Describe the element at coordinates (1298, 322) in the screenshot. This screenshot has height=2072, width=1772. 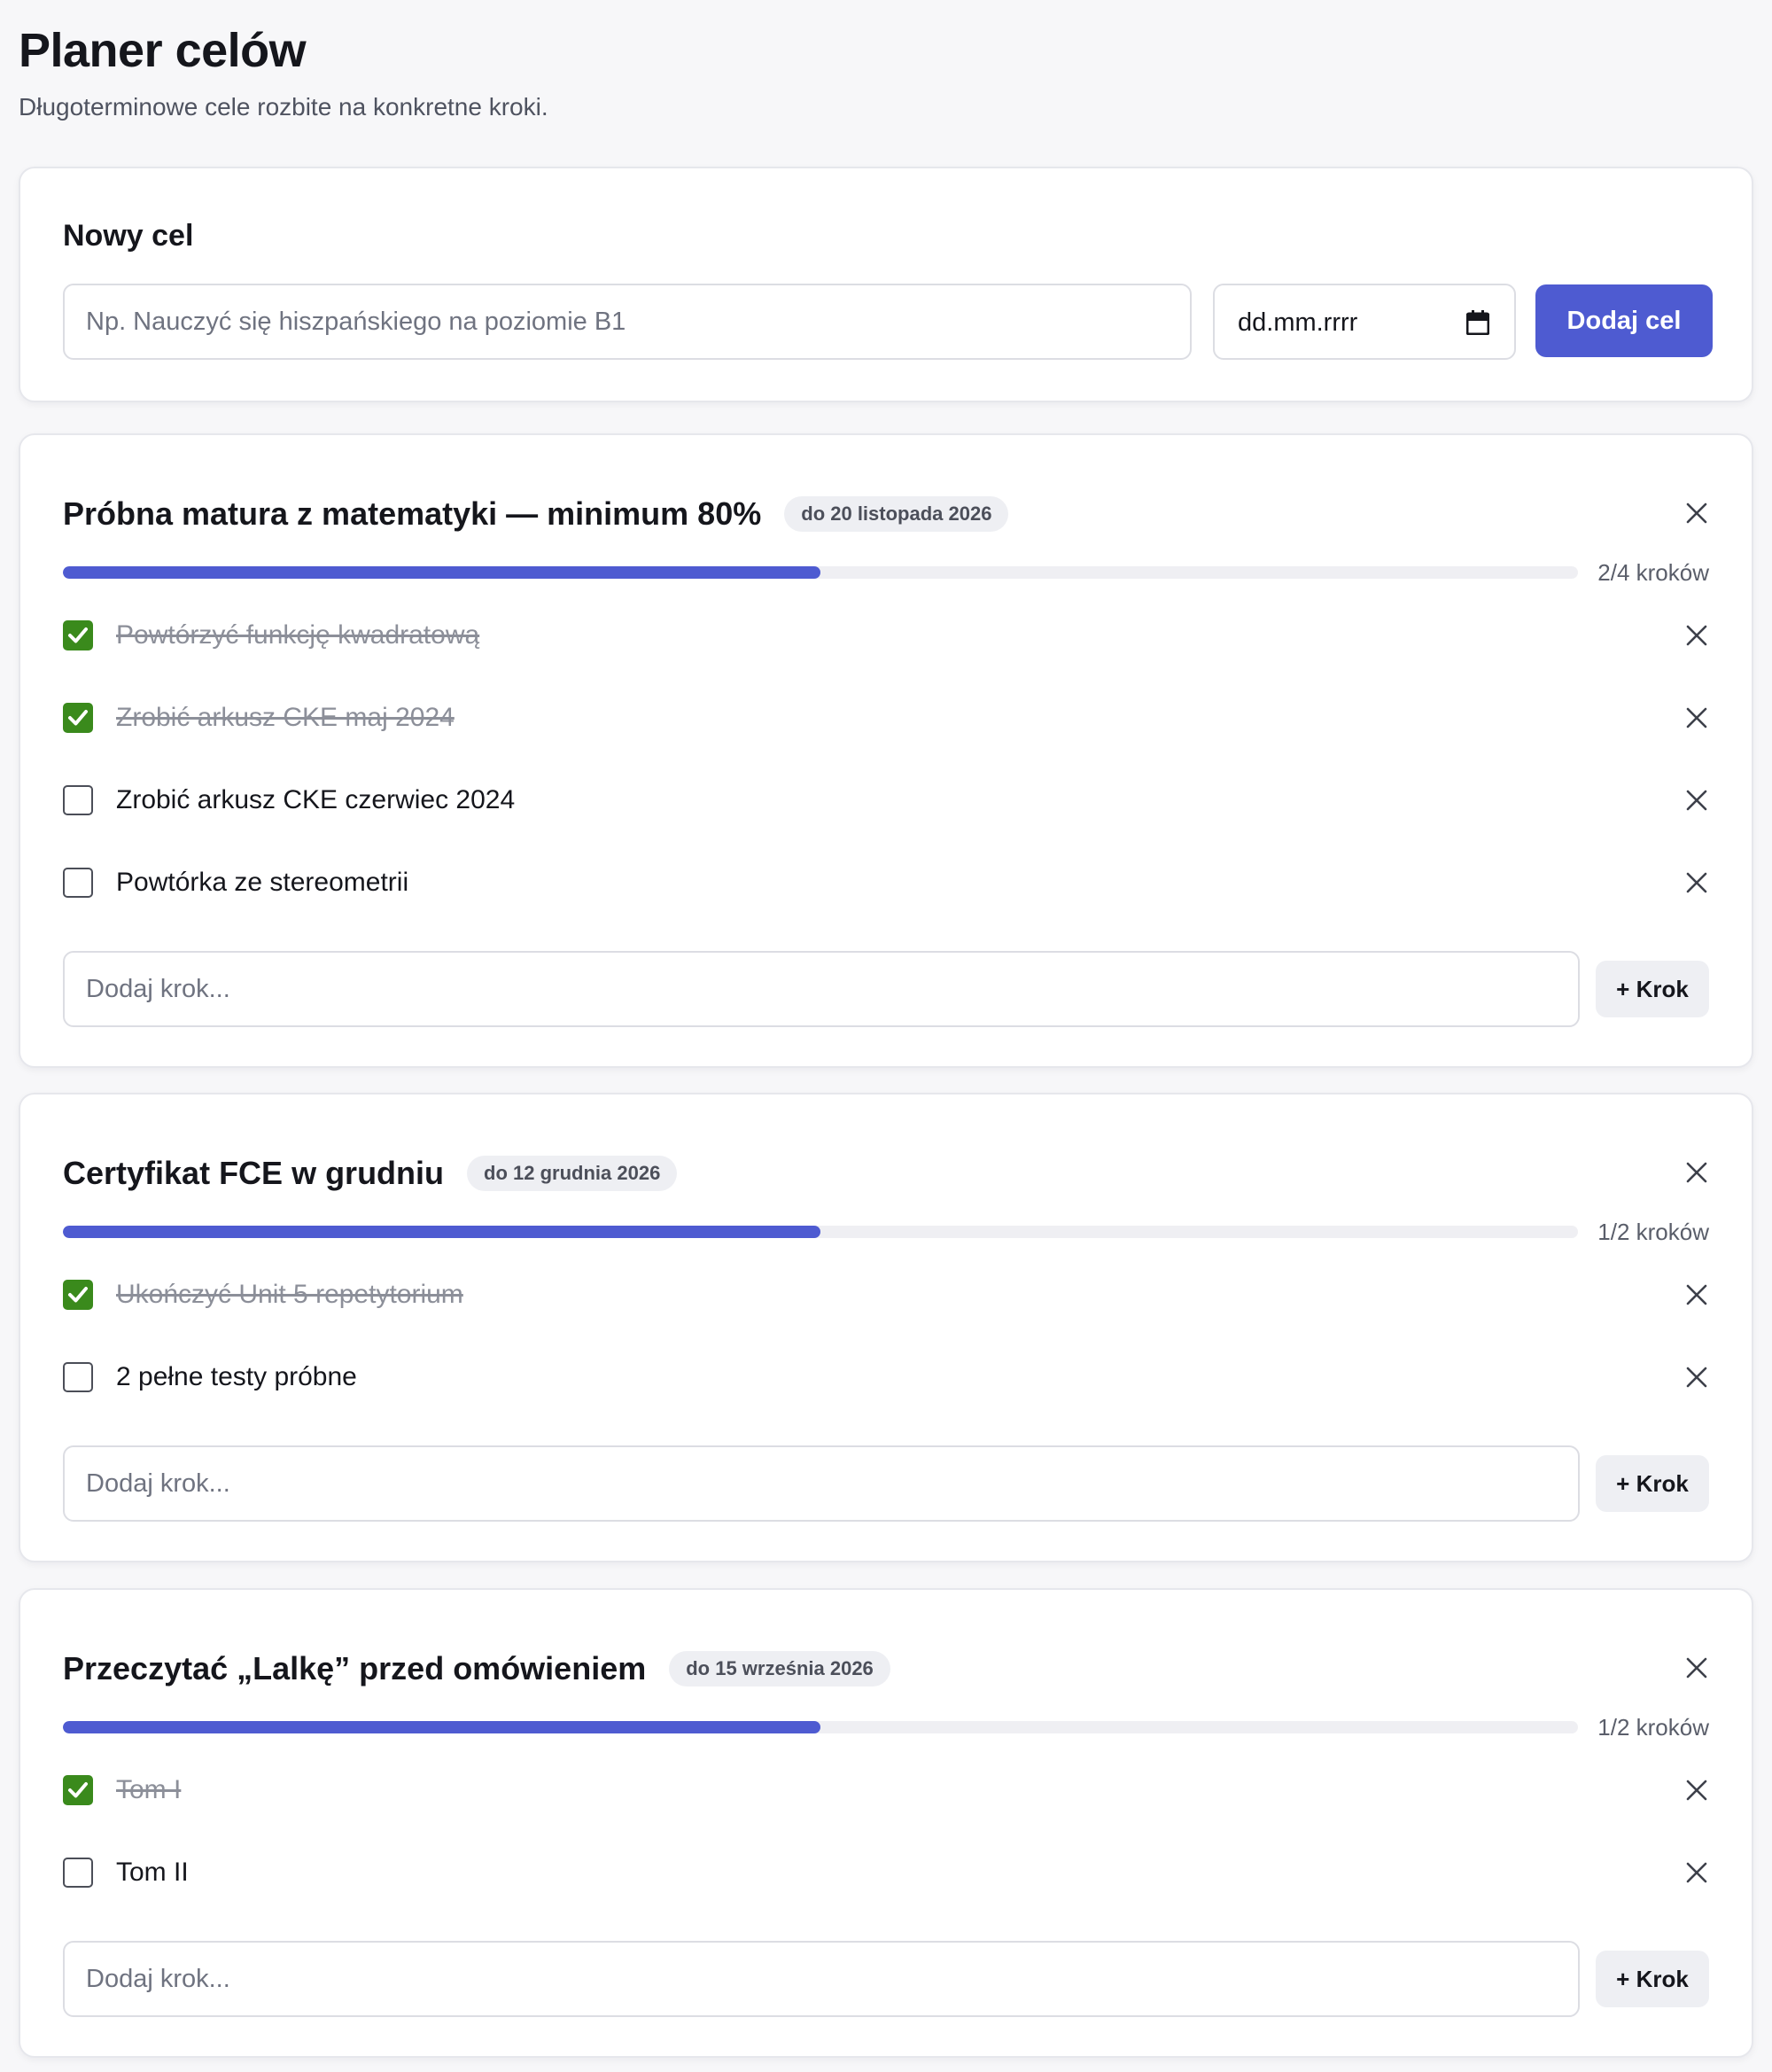
I see `date-placeholder: dd.mm.rrrr` at that location.